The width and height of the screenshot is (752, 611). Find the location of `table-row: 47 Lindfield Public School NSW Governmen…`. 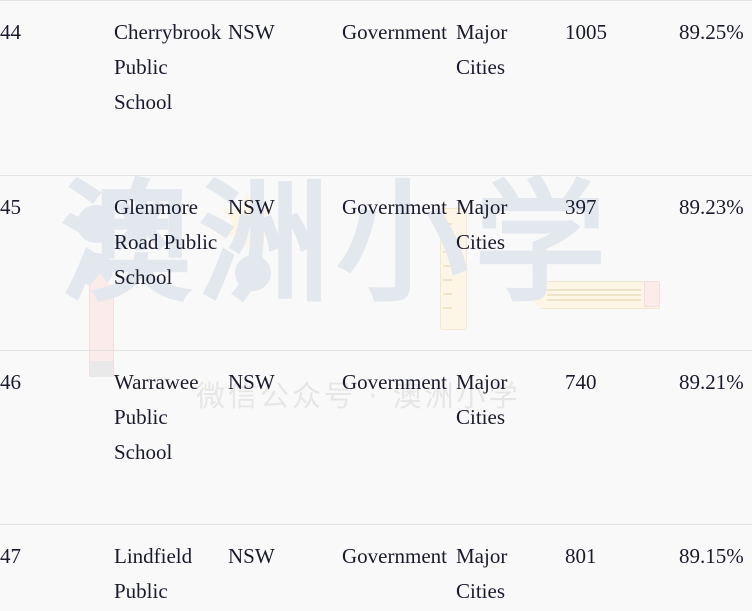

table-row: 47 Lindfield Public School NSW Governmen… is located at coordinates (376, 567).